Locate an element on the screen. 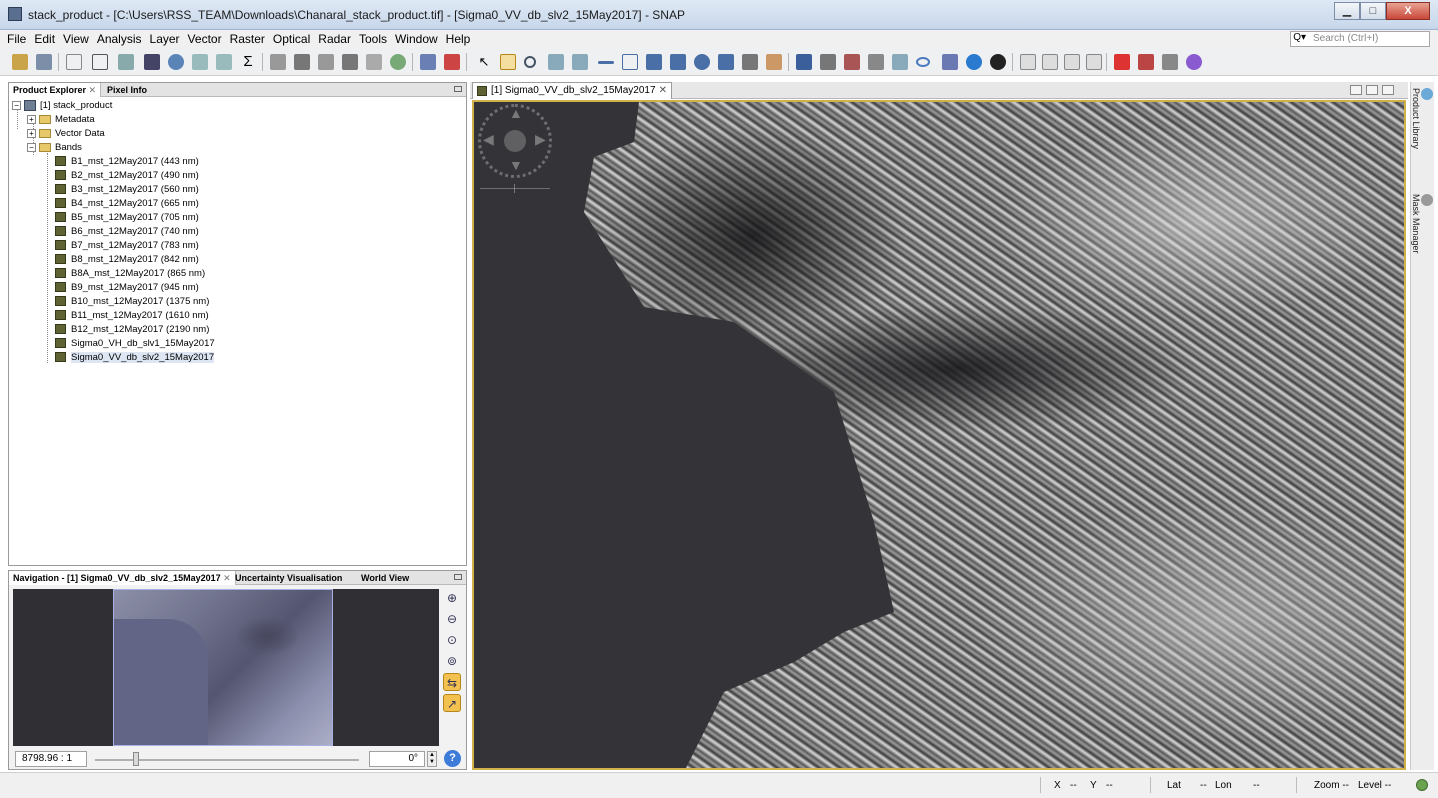 This screenshot has height=798, width=1438. band-item: B12_mst_12May2017 (2190 nm) is located at coordinates (132, 330).